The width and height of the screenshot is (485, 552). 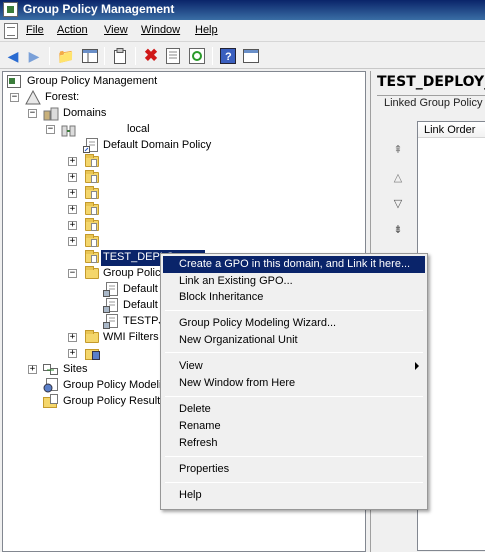 I want to click on menu-item-view: View, so click(x=294, y=366).